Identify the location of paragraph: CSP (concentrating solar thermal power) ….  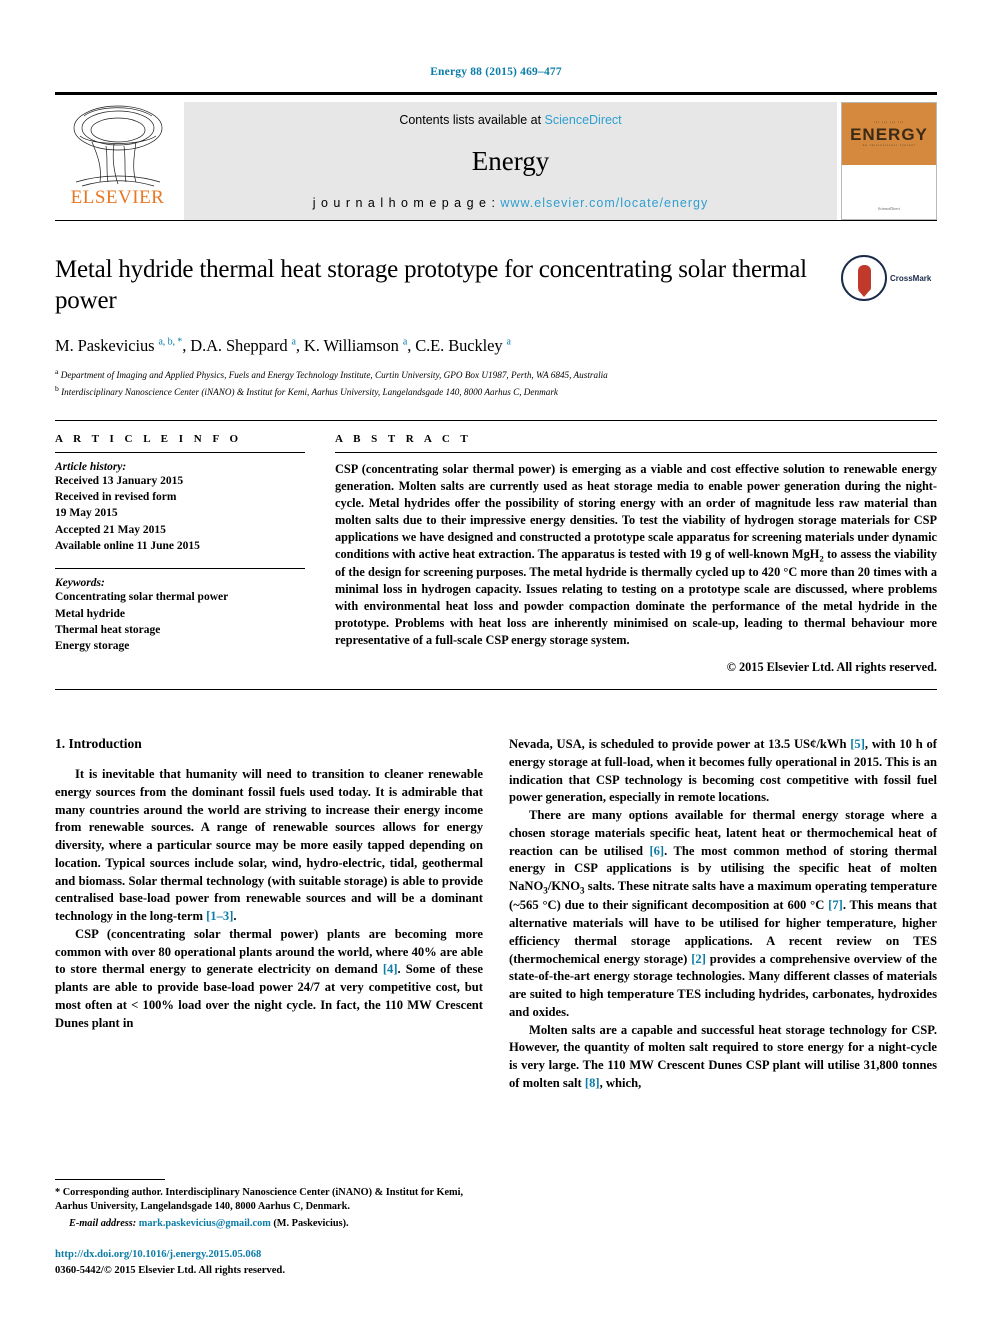
(269, 978).